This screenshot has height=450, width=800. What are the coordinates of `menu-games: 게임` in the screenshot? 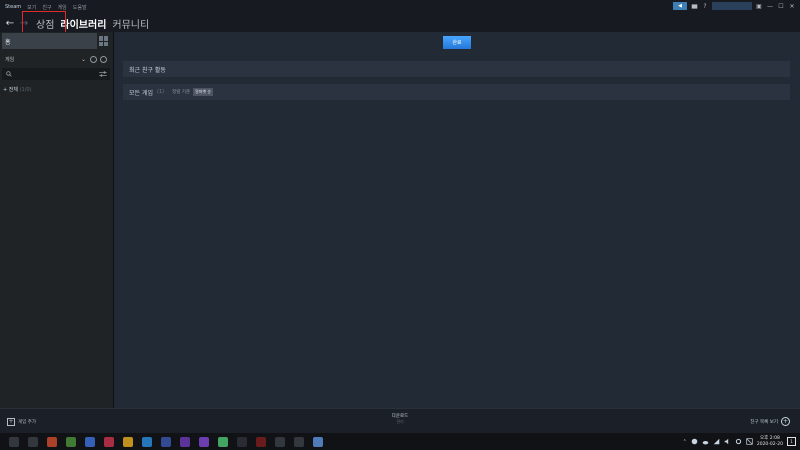 It's located at (62, 7).